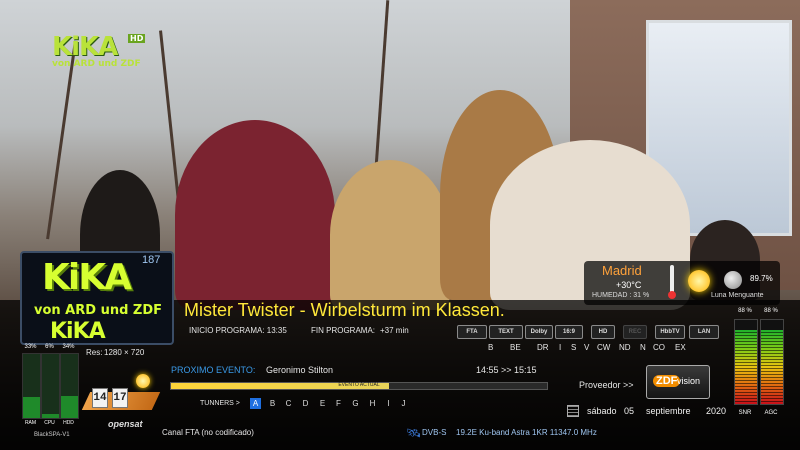 The image size is (800, 450). Describe the element at coordinates (220, 403) in the screenshot. I see `tuners-label: TUNNERS >` at that location.